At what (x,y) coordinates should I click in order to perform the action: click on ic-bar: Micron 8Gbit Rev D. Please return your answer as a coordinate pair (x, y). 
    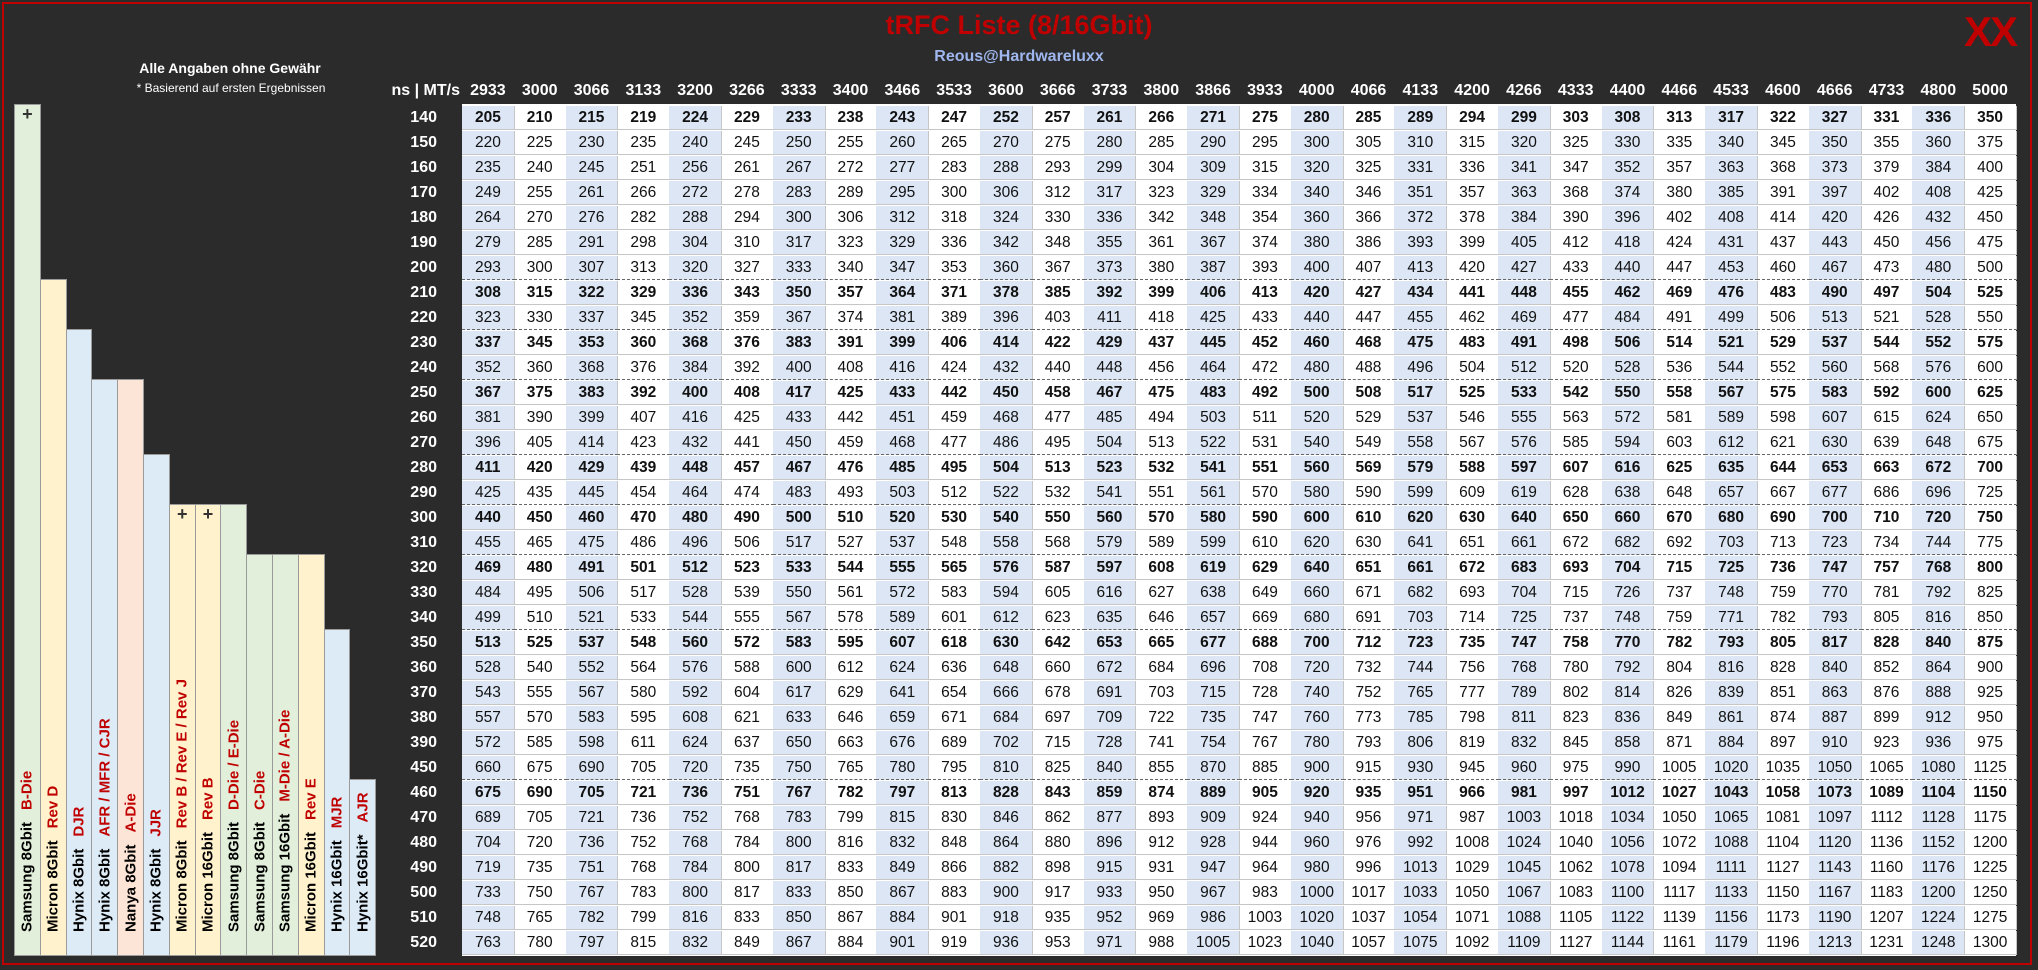
    Looking at the image, I should click on (53, 617).